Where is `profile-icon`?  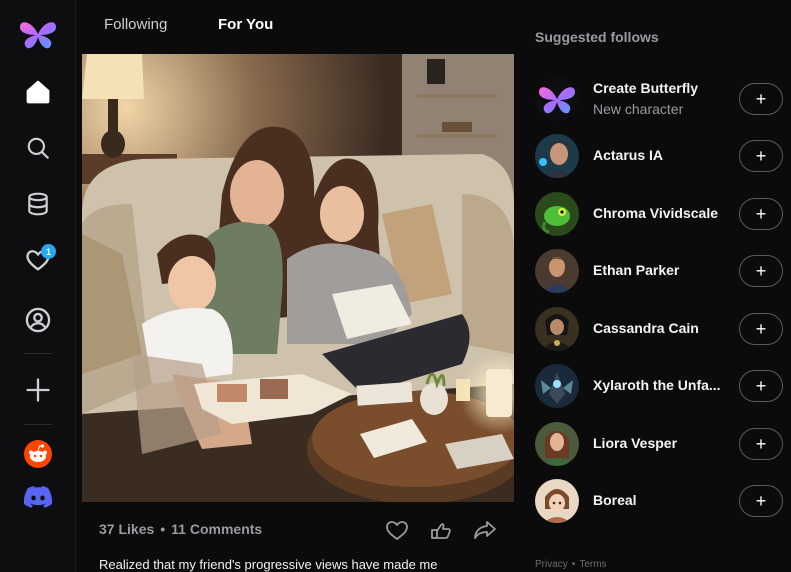 profile-icon is located at coordinates (38, 320).